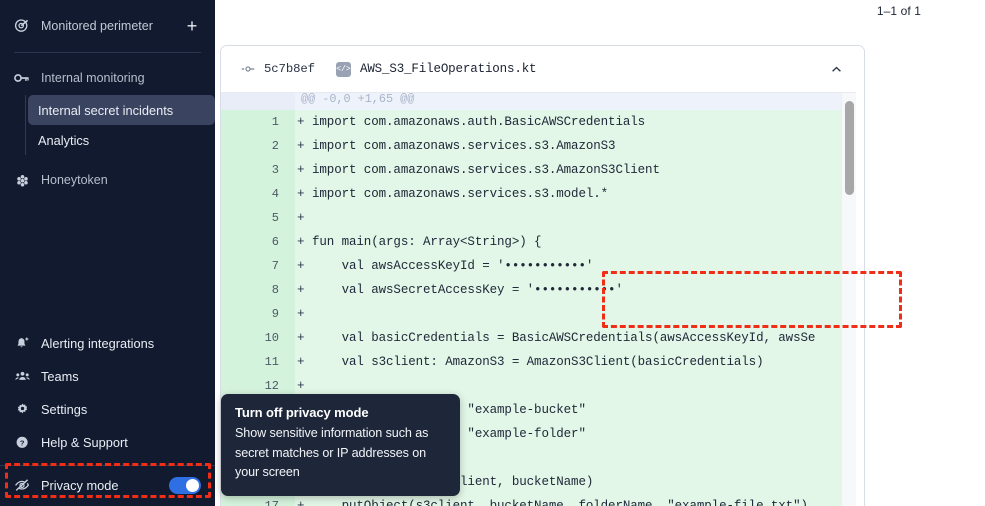 The width and height of the screenshot is (985, 506). I want to click on bell-alert-icon, so click(22, 344).